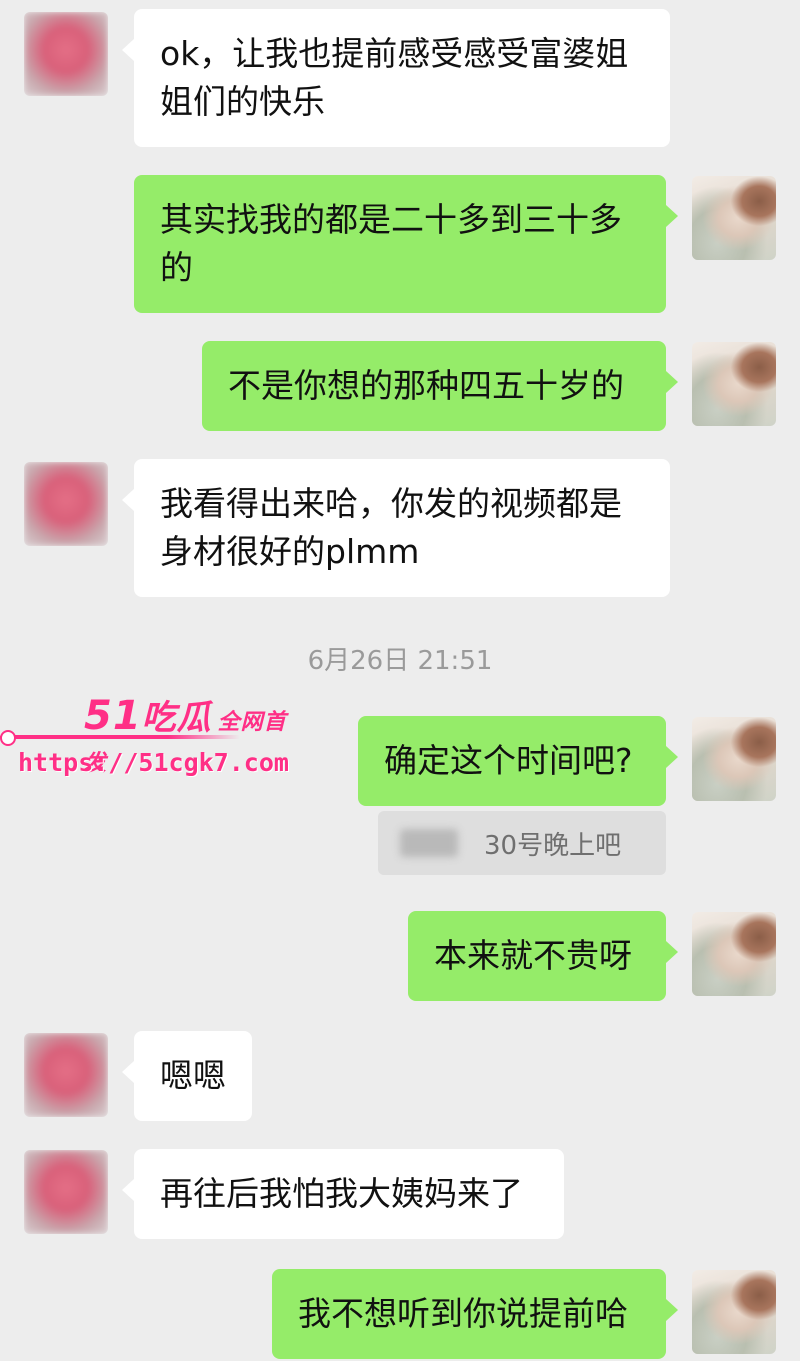 The width and height of the screenshot is (800, 1361). What do you see at coordinates (153, 762) in the screenshot?
I see `watermark-url: https://51cgk7.com` at bounding box center [153, 762].